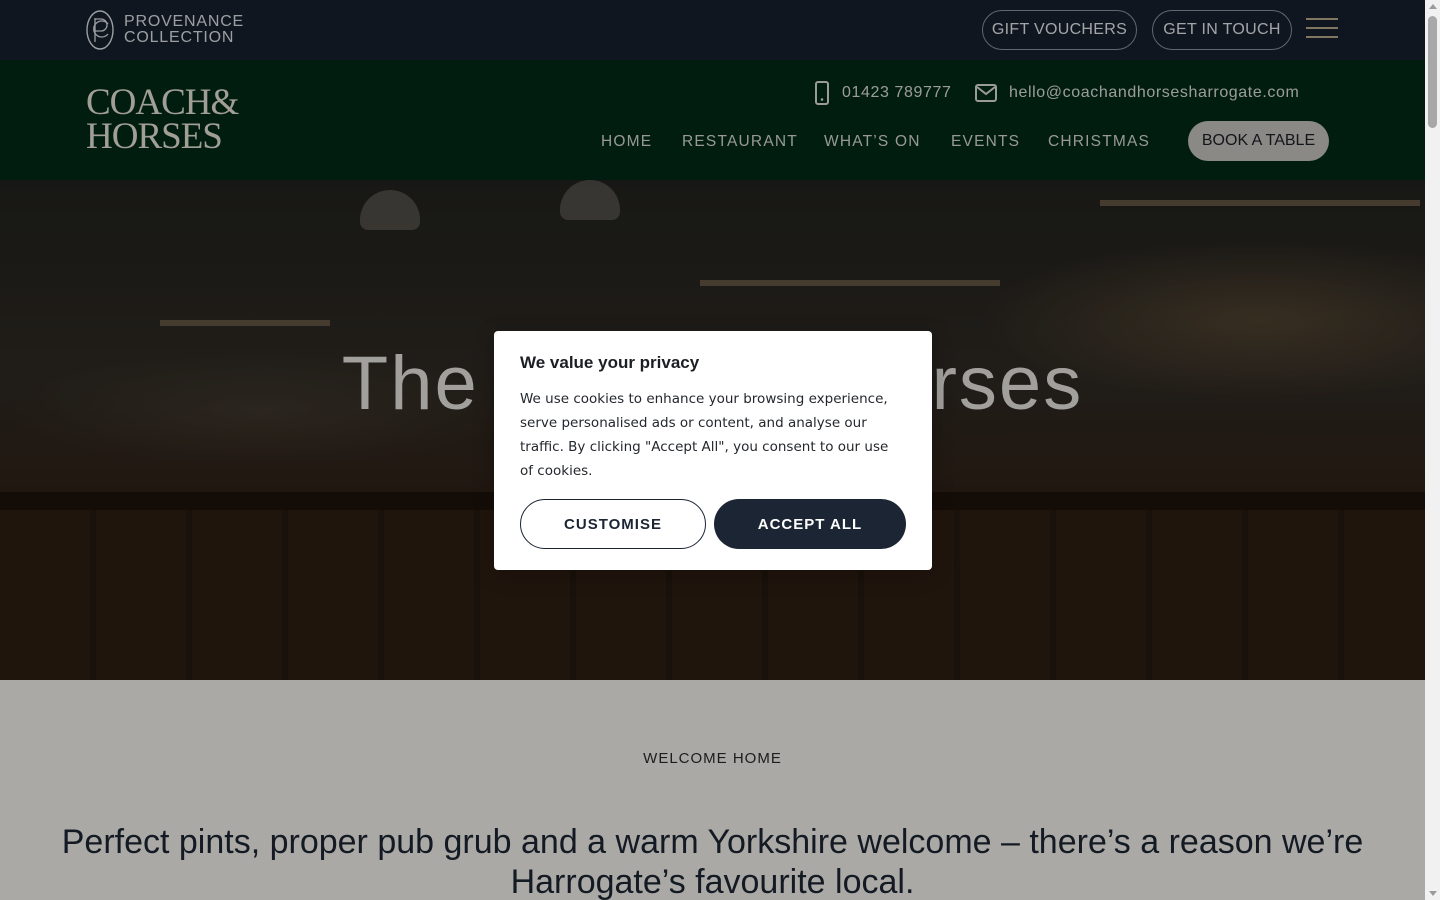 This screenshot has width=1440, height=900. Describe the element at coordinates (1432, 72) in the screenshot. I see `scrollbar-thumb` at that location.